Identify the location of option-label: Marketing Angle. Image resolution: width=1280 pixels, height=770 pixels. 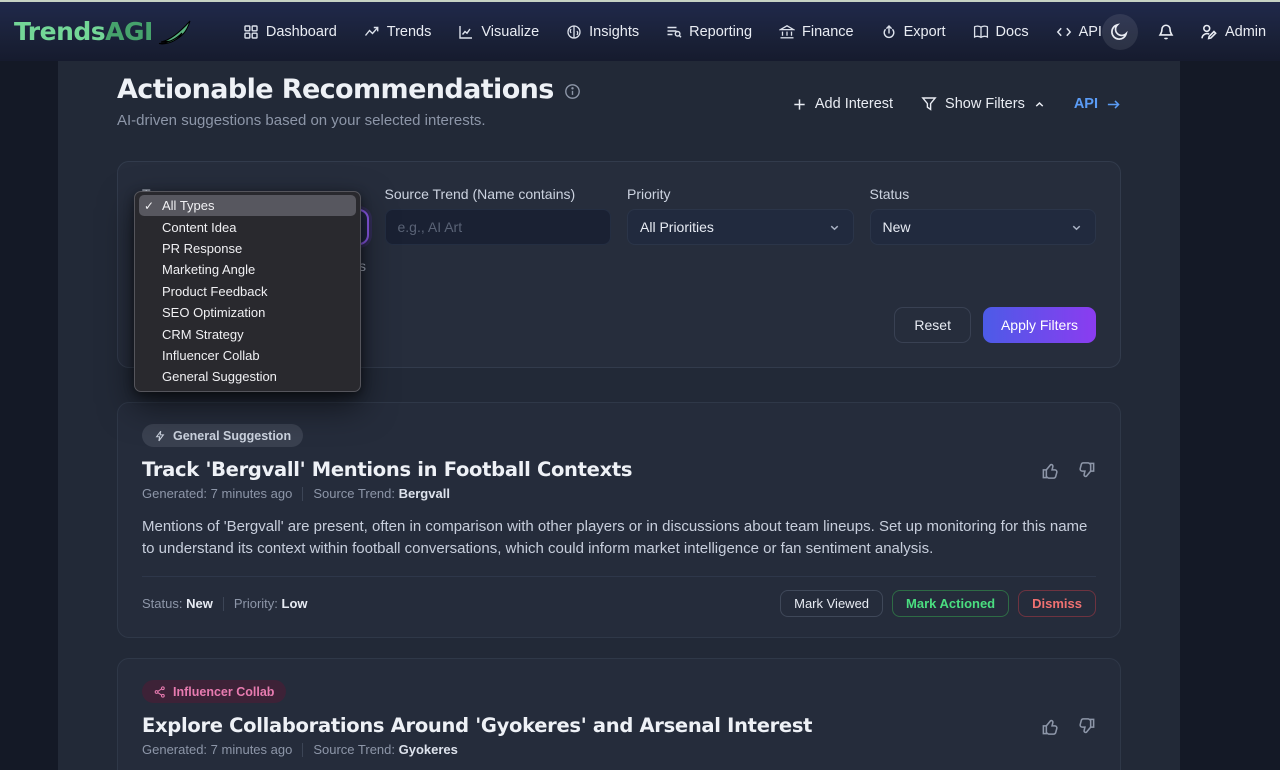
(209, 270).